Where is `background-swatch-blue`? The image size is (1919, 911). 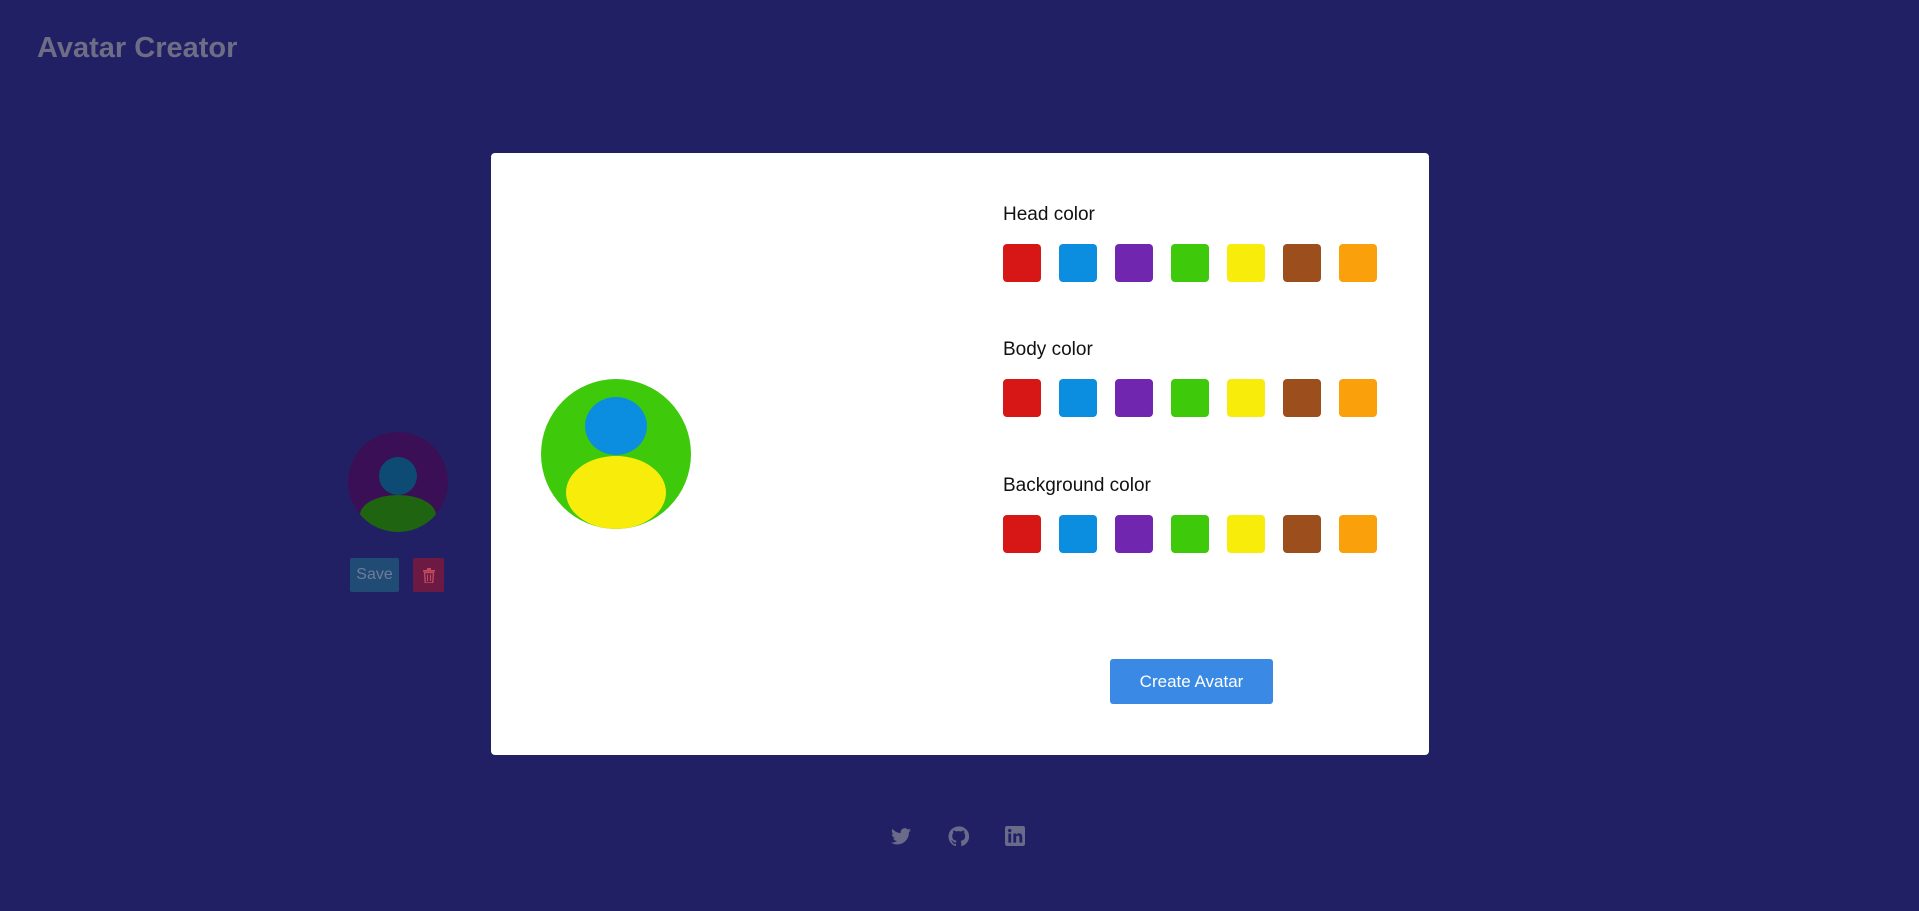
background-swatch-blue is located at coordinates (1078, 534).